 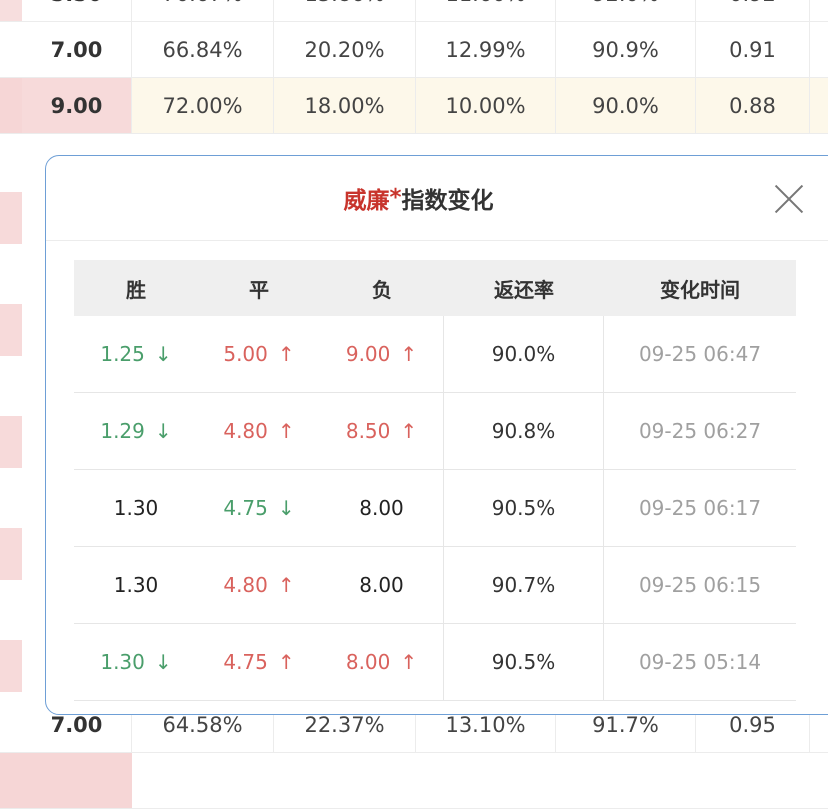 What do you see at coordinates (77, 10) in the screenshot?
I see `table-cell: 5.50` at bounding box center [77, 10].